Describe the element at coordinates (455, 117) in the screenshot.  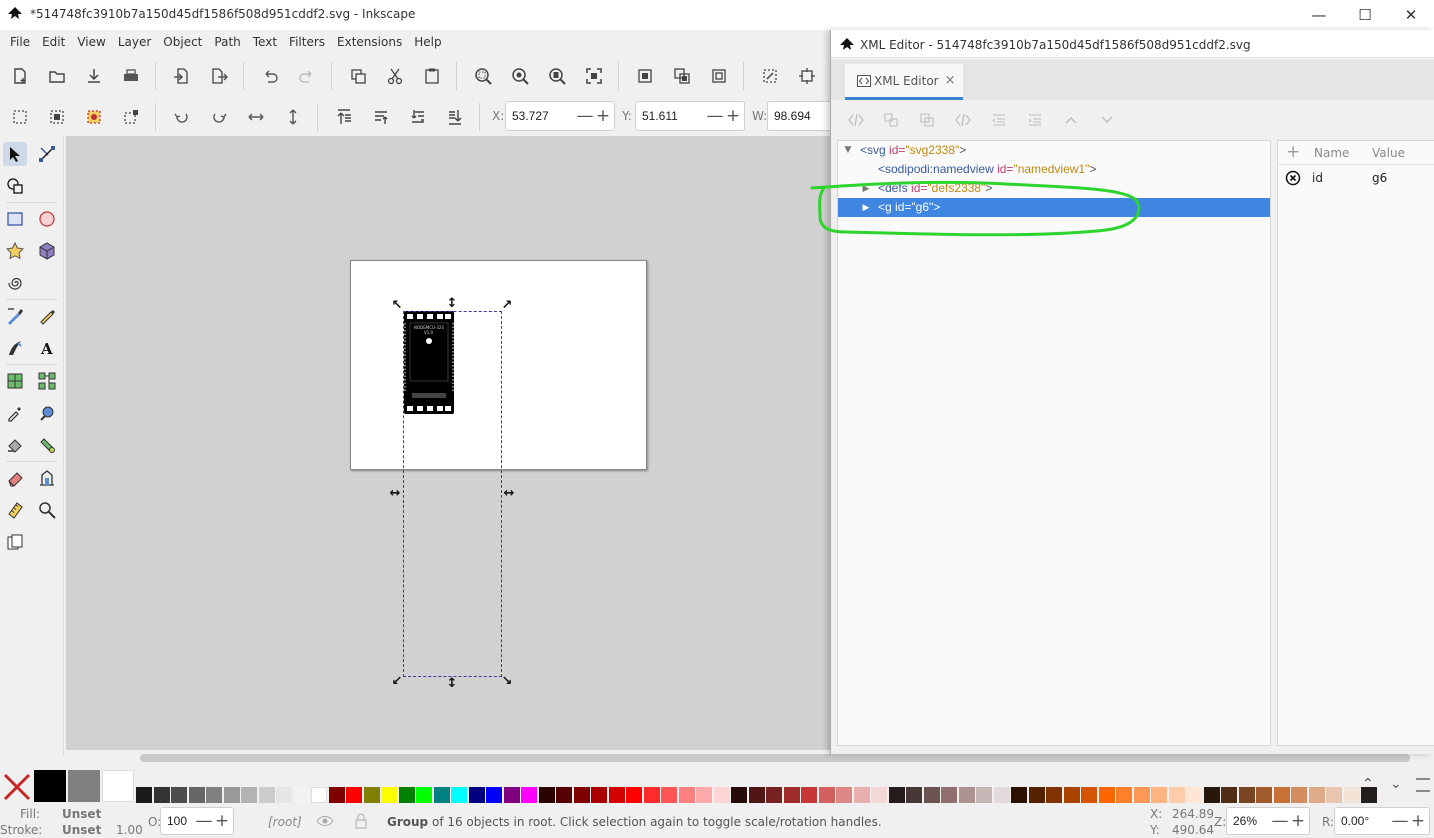
I see `lower-to-bottom-icon` at that location.